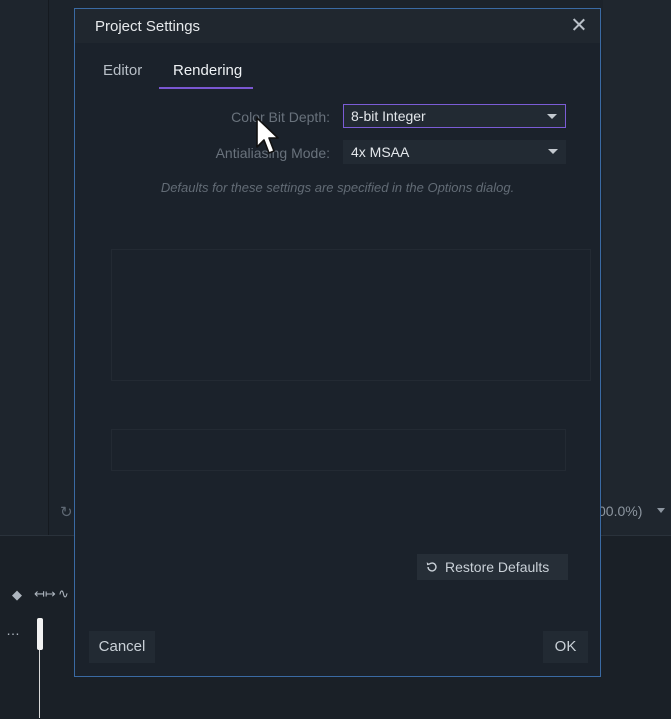 This screenshot has height=719, width=671. I want to click on antialiasing-mode-value: 4x MSAA, so click(380, 152).